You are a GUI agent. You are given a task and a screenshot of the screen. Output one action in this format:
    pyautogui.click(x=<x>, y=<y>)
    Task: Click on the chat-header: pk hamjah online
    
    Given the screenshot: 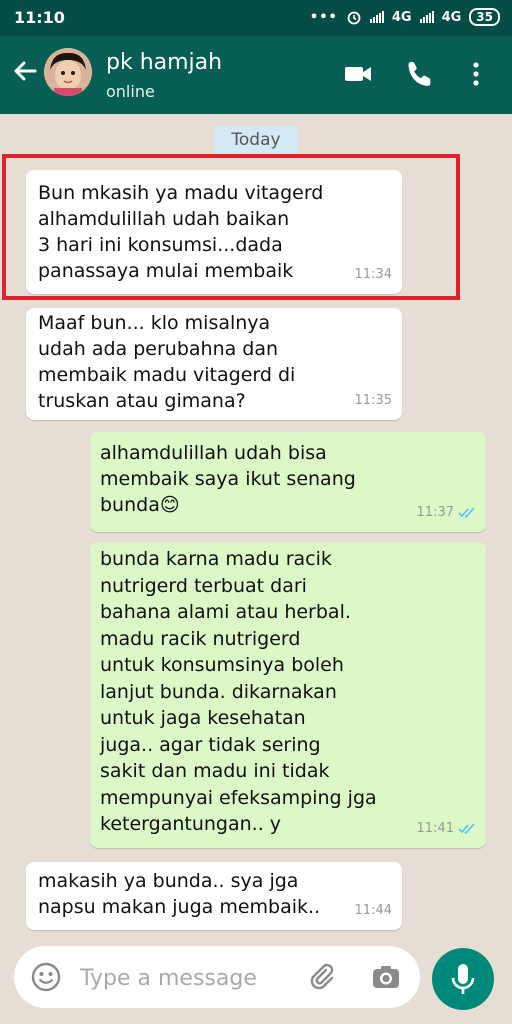 What is the action you would take?
    pyautogui.click(x=256, y=75)
    